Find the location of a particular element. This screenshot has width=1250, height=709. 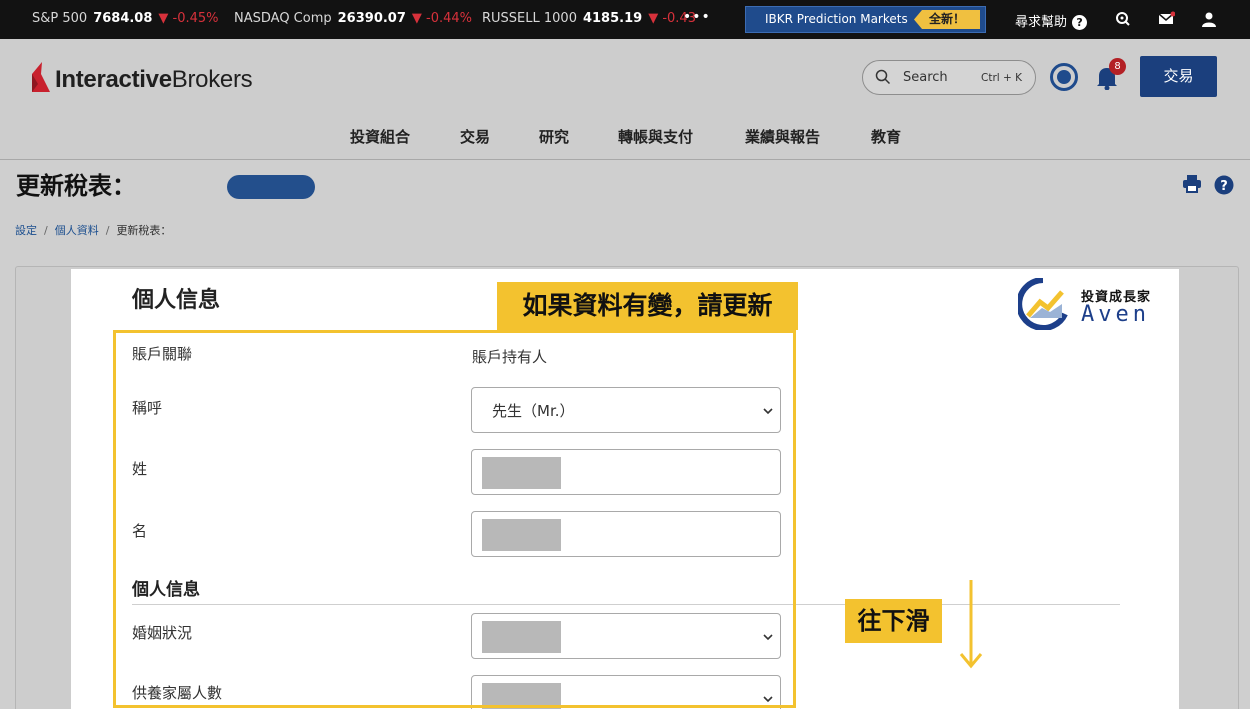

ticker-change: ▼ -0.45% is located at coordinates (188, 18).